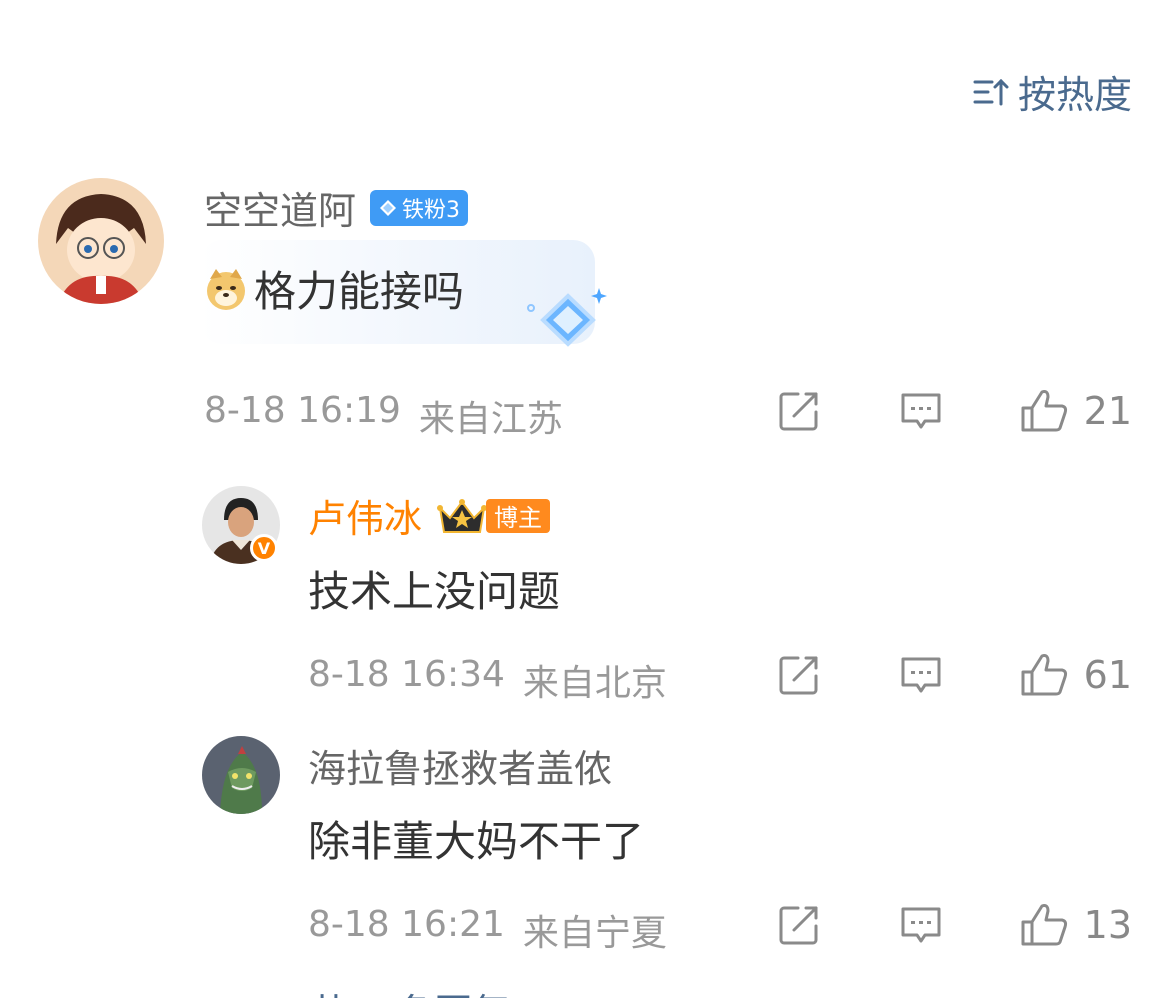 Image resolution: width=1172 pixels, height=998 pixels. What do you see at coordinates (226, 289) in the screenshot?
I see `doge-emoji` at bounding box center [226, 289].